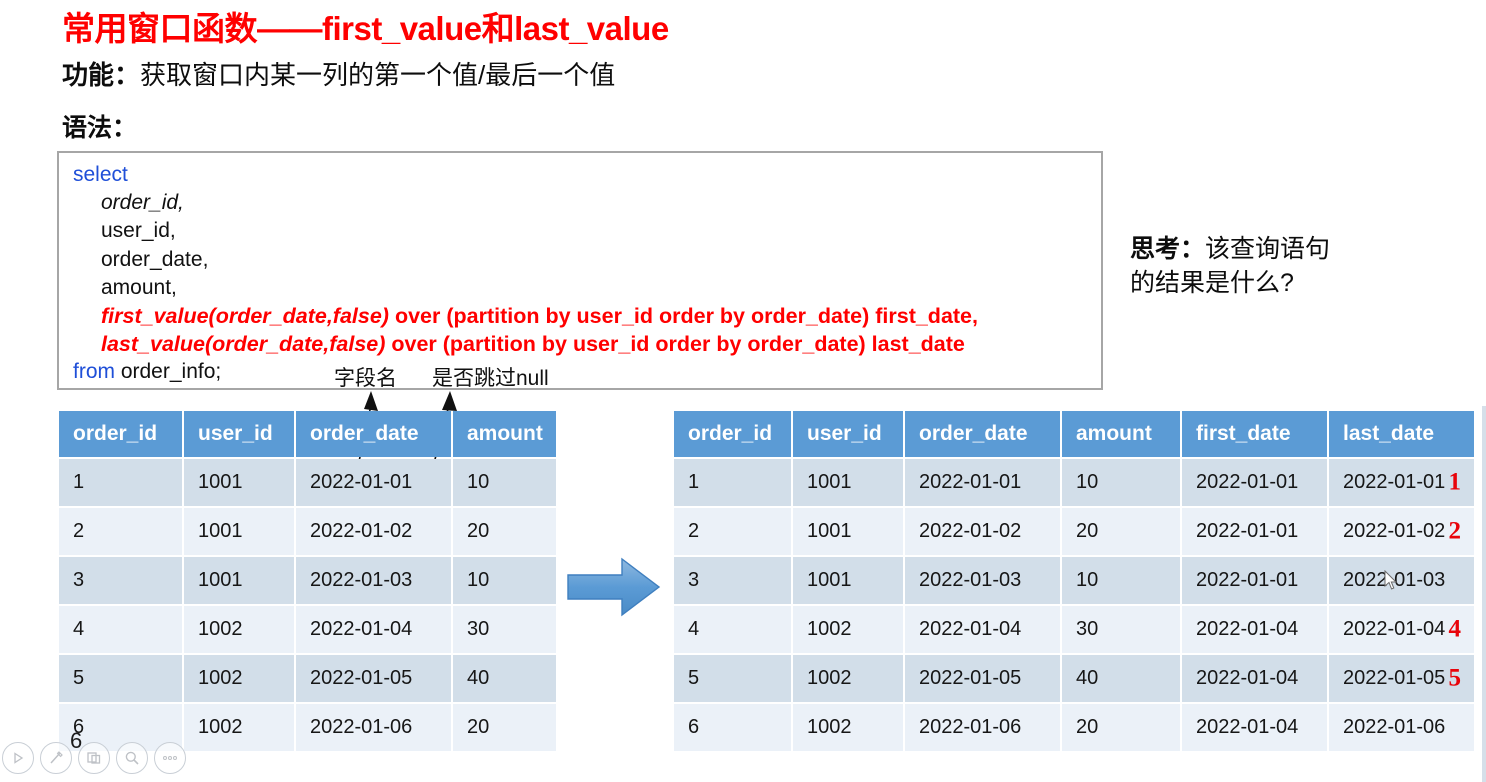 Image resolution: width=1486 pixels, height=782 pixels. I want to click on layout-icon, so click(94, 758).